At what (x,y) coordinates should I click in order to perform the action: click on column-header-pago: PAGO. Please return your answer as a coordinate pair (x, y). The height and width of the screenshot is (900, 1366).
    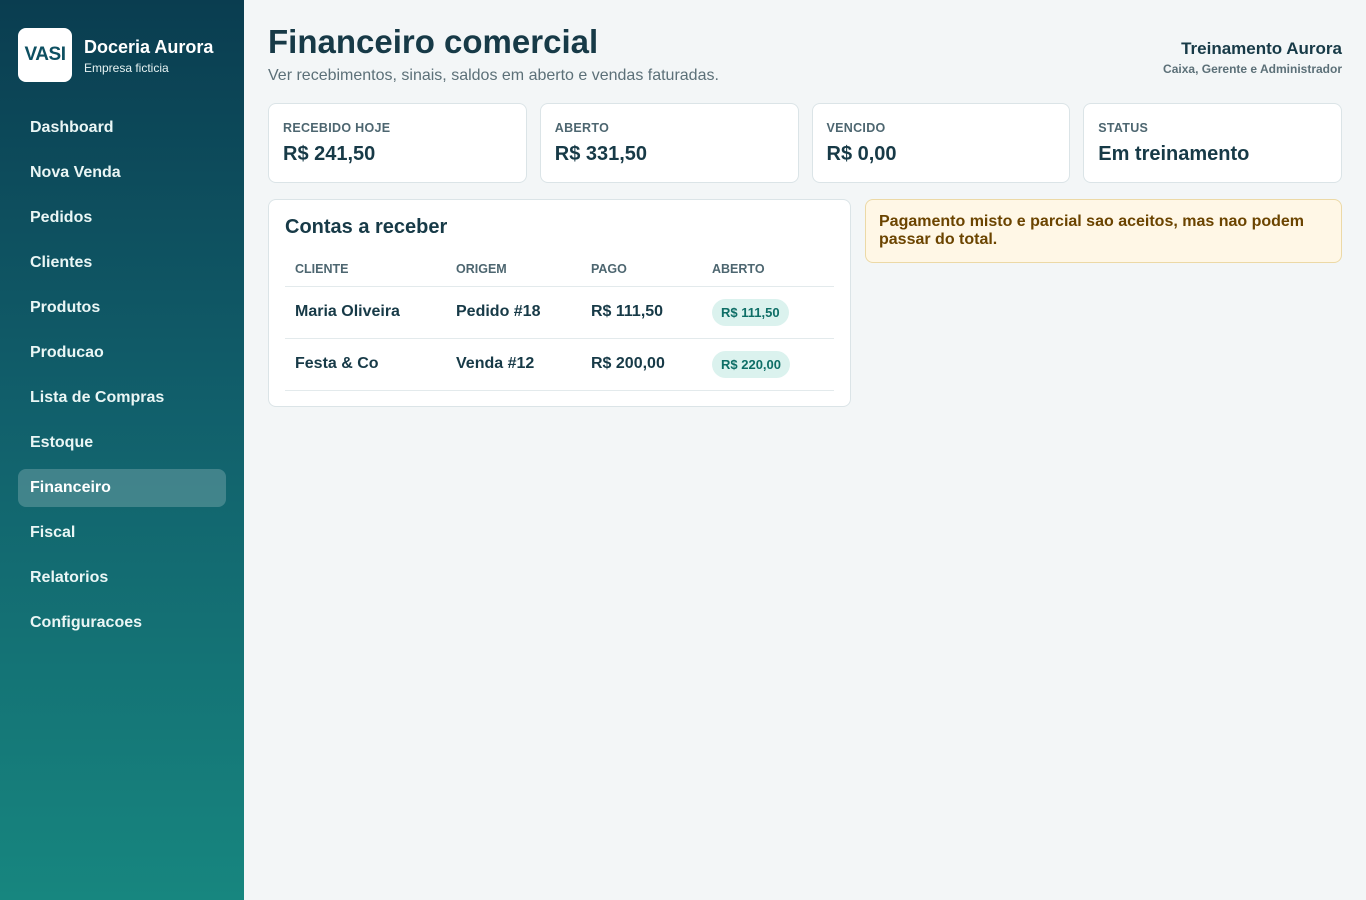
    Looking at the image, I should click on (641, 269).